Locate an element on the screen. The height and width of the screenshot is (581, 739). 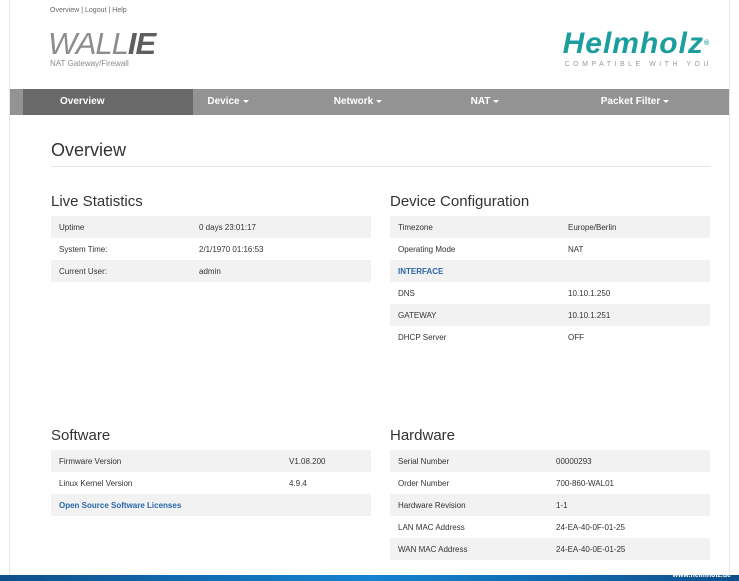
row-key: DHCP Server is located at coordinates (422, 337).